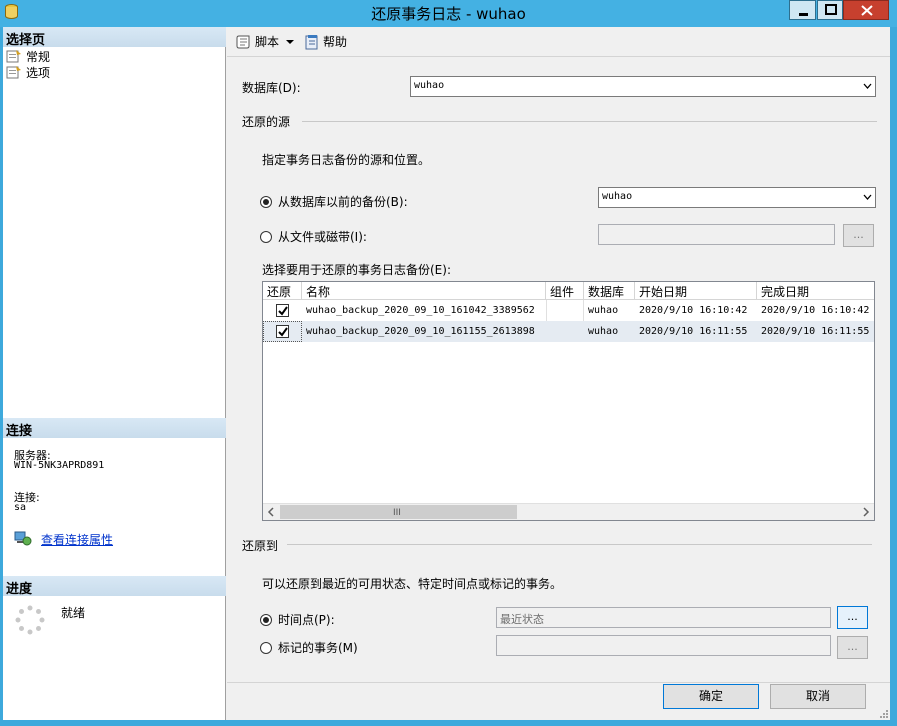 The height and width of the screenshot is (726, 897). I want to click on from-file-radio: 从文件或磁带(I):, so click(313, 236).